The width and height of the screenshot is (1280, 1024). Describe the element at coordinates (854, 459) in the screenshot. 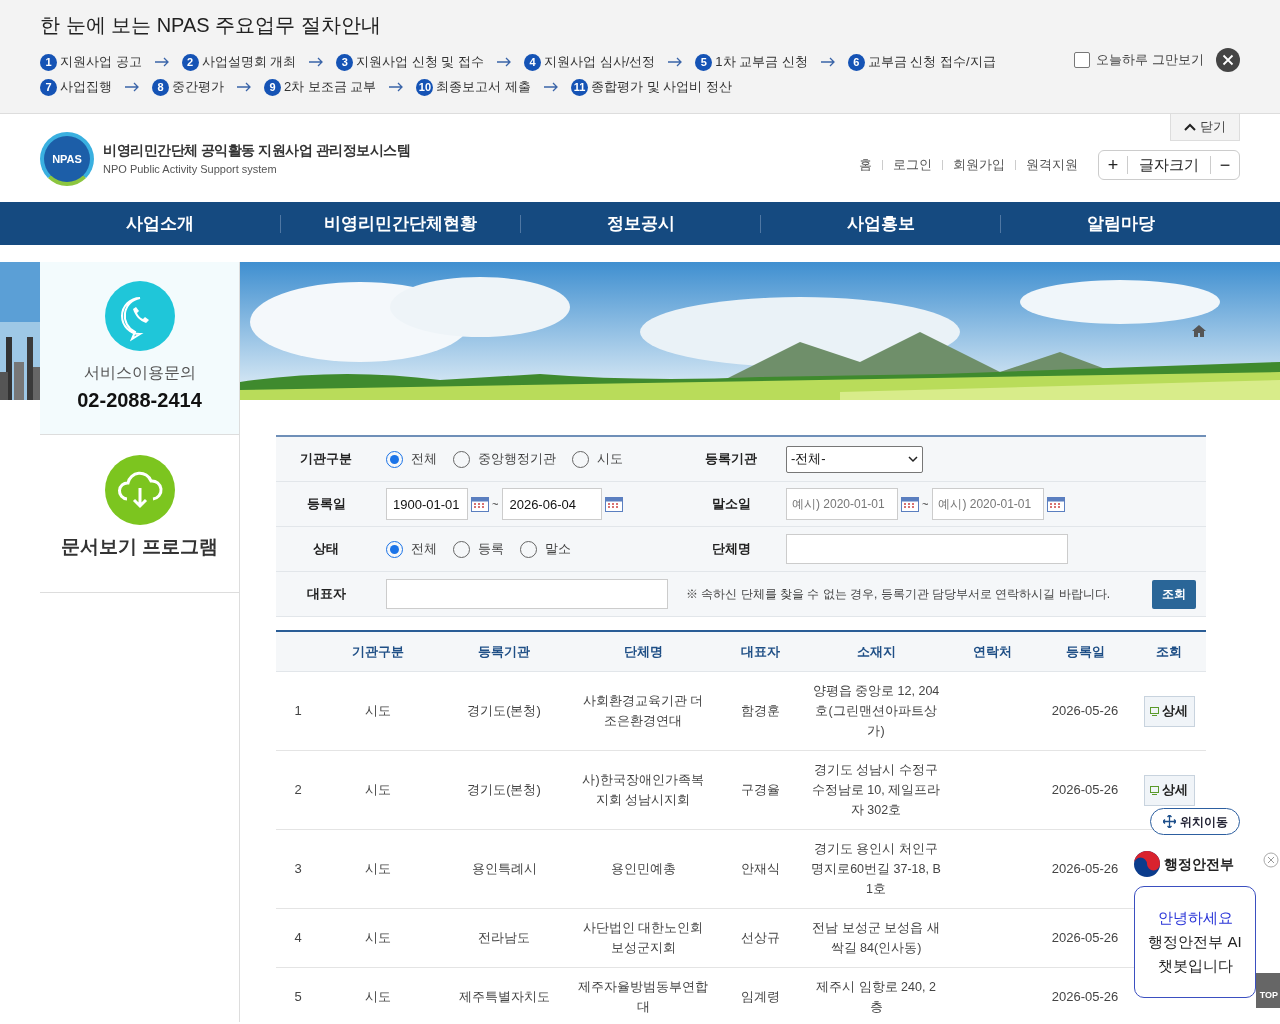

I see `agency-select: -전체-` at that location.